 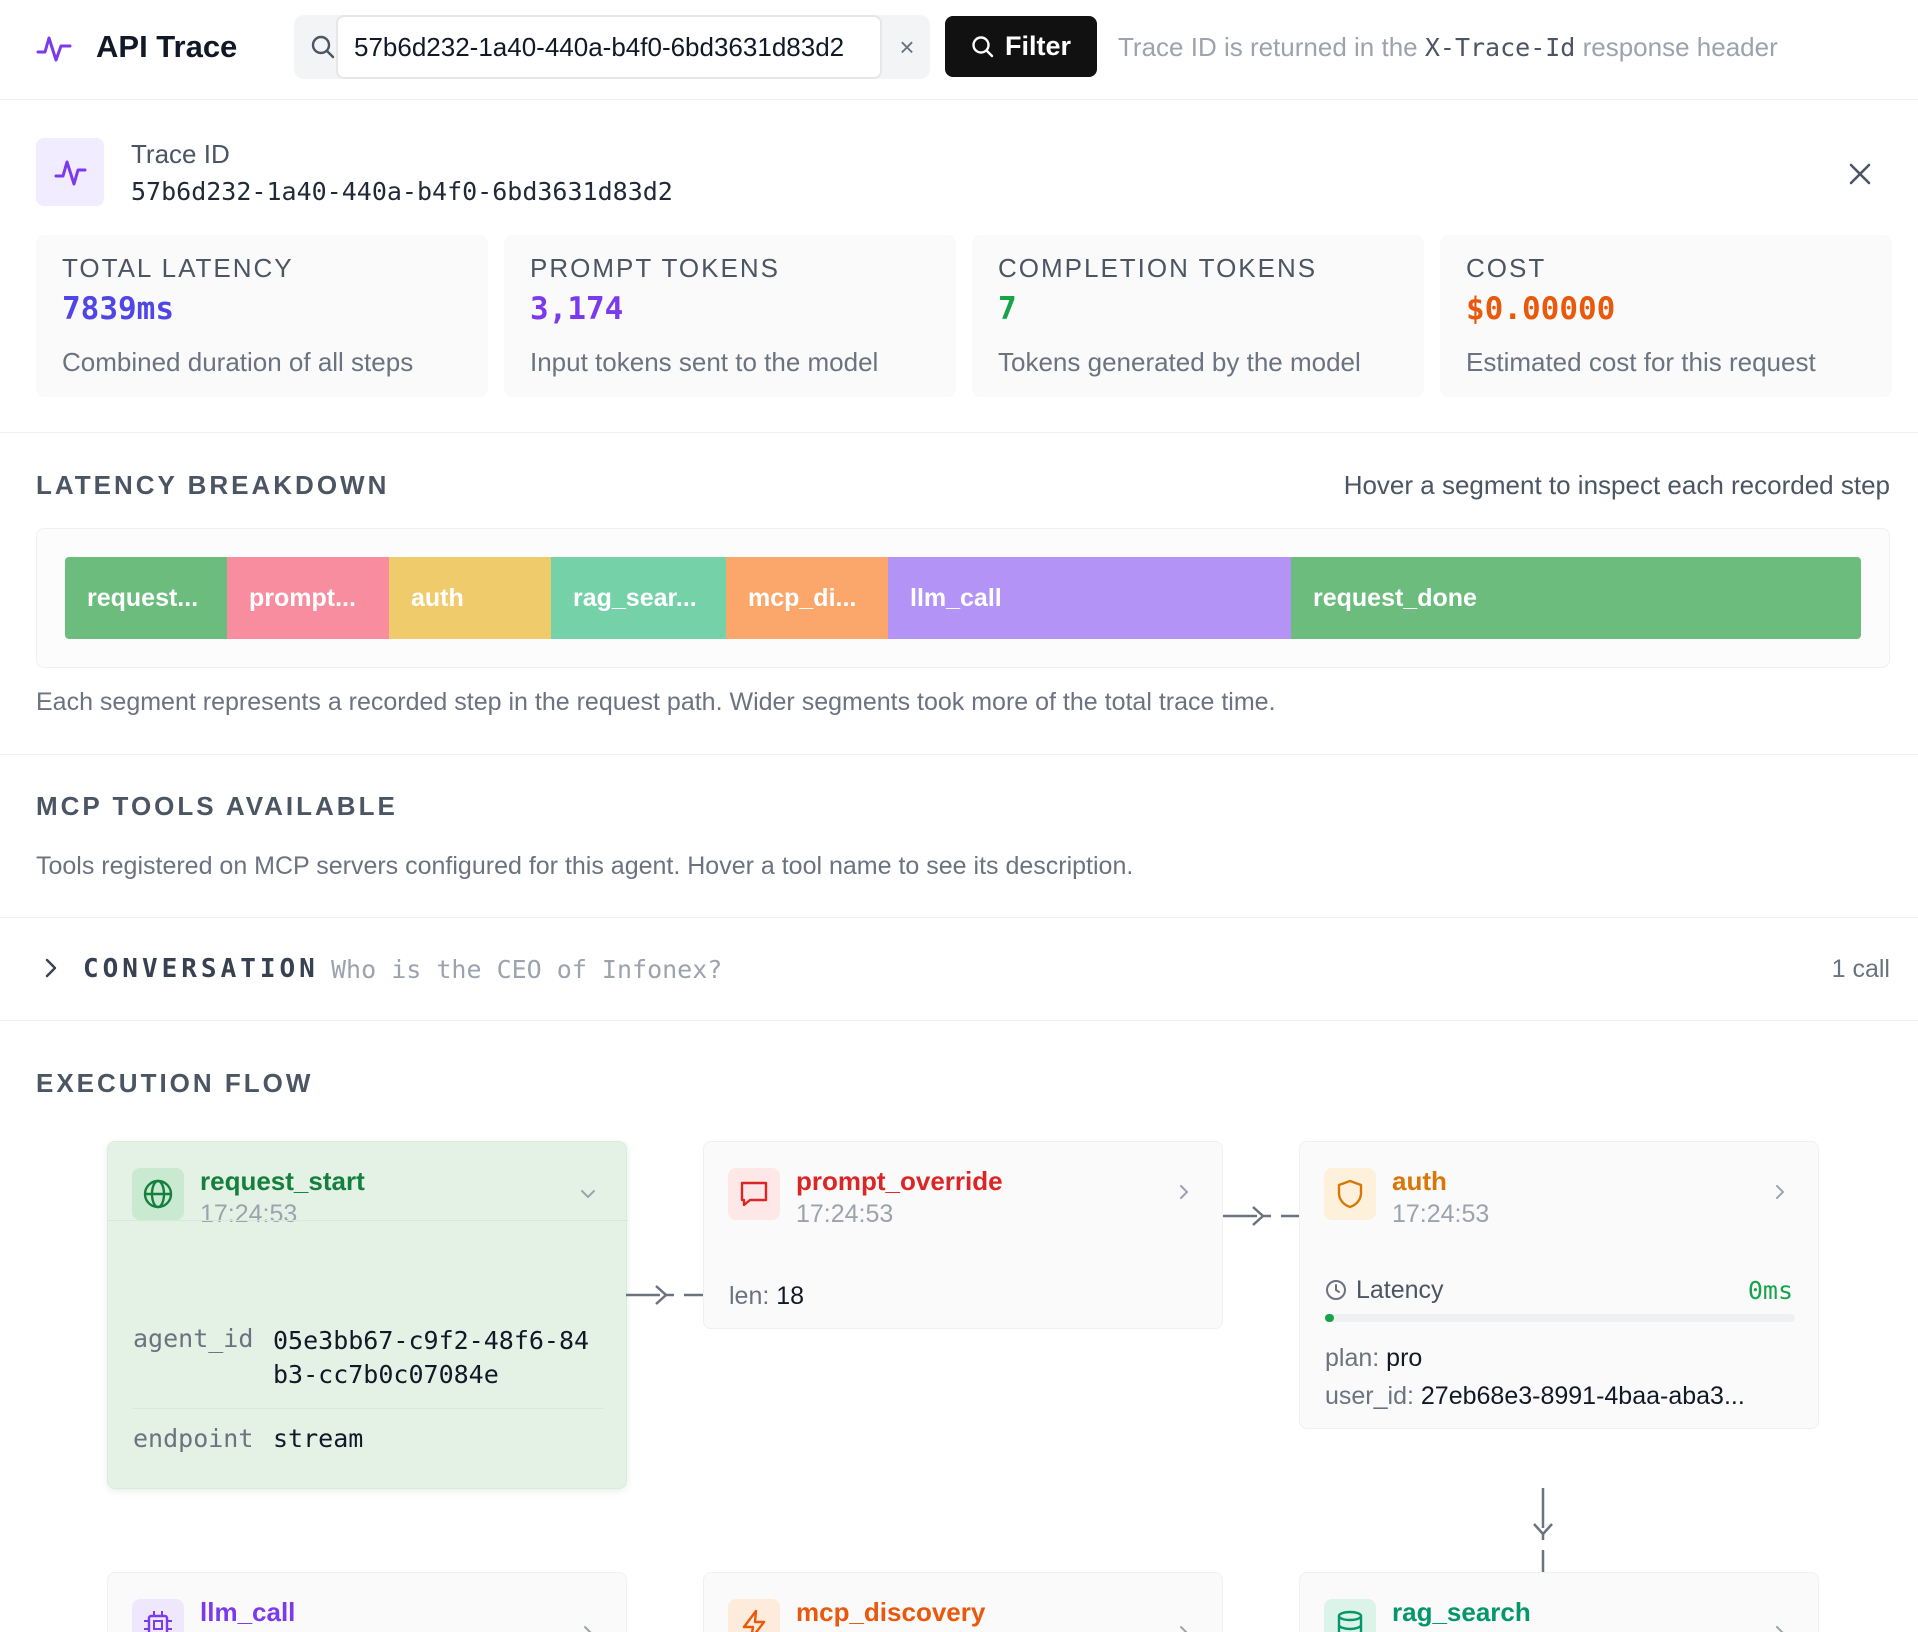 What do you see at coordinates (217, 806) in the screenshot?
I see `mcp-section-title: MCP TOOLS AVAILABLE` at bounding box center [217, 806].